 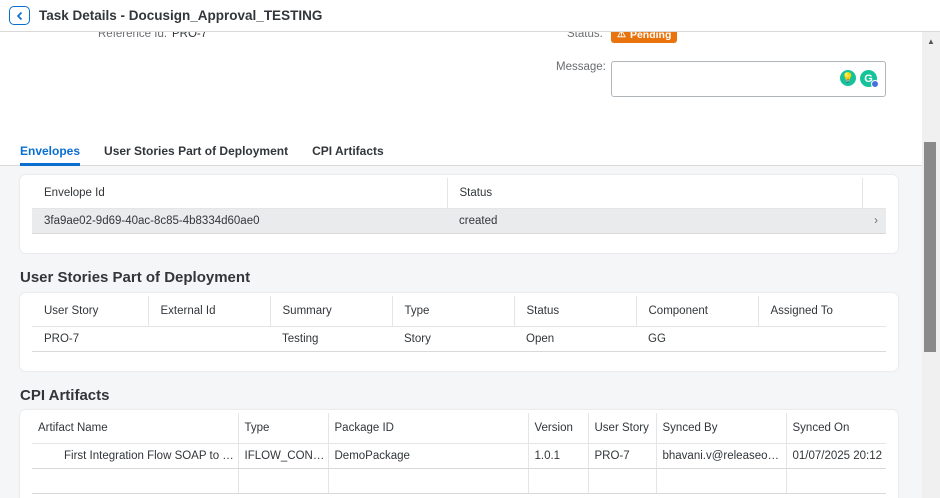 What do you see at coordinates (874, 193) in the screenshot?
I see `column-header-nav` at bounding box center [874, 193].